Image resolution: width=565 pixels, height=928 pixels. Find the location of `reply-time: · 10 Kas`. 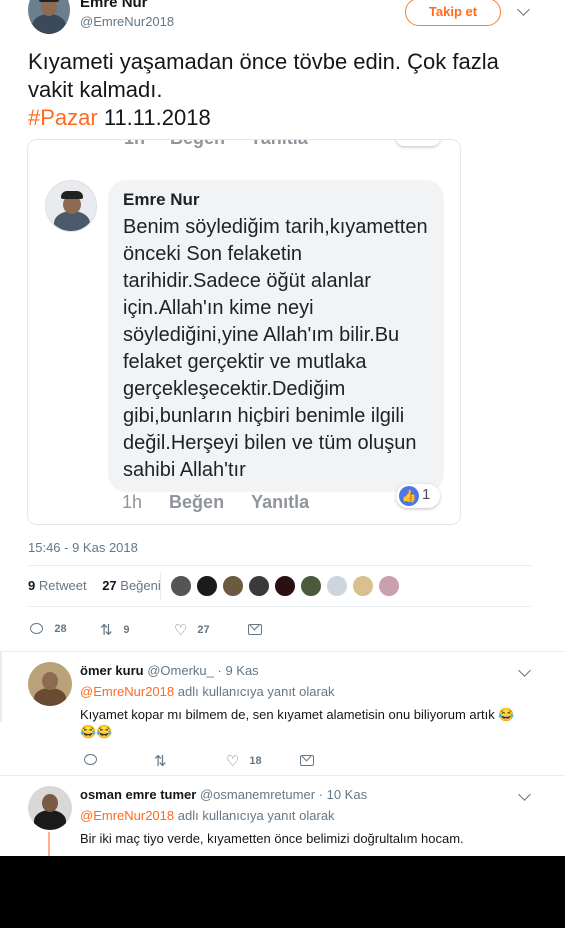

reply-time: · 10 Kas is located at coordinates (343, 794).